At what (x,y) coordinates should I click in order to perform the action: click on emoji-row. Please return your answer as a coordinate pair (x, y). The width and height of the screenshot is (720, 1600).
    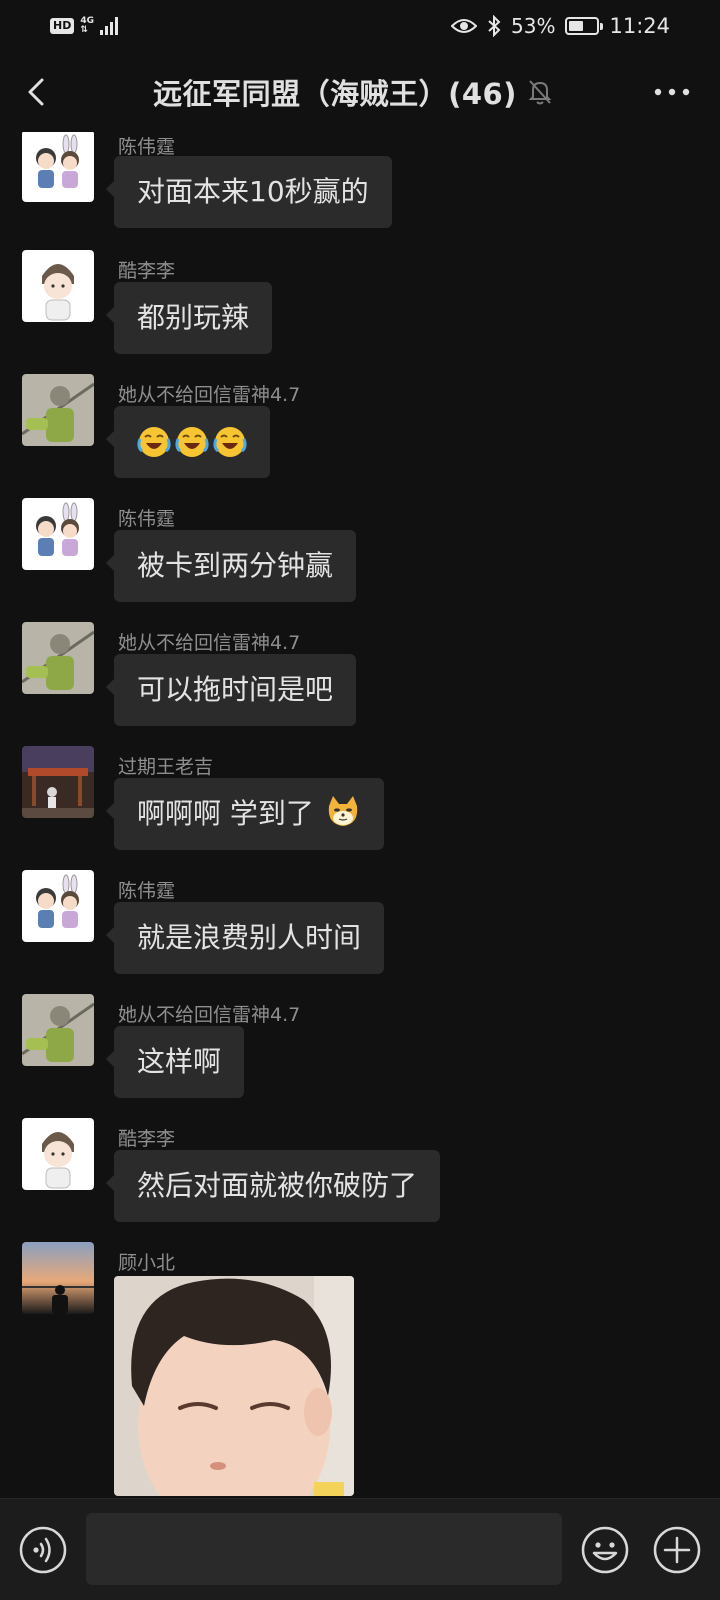
    Looking at the image, I should click on (192, 442).